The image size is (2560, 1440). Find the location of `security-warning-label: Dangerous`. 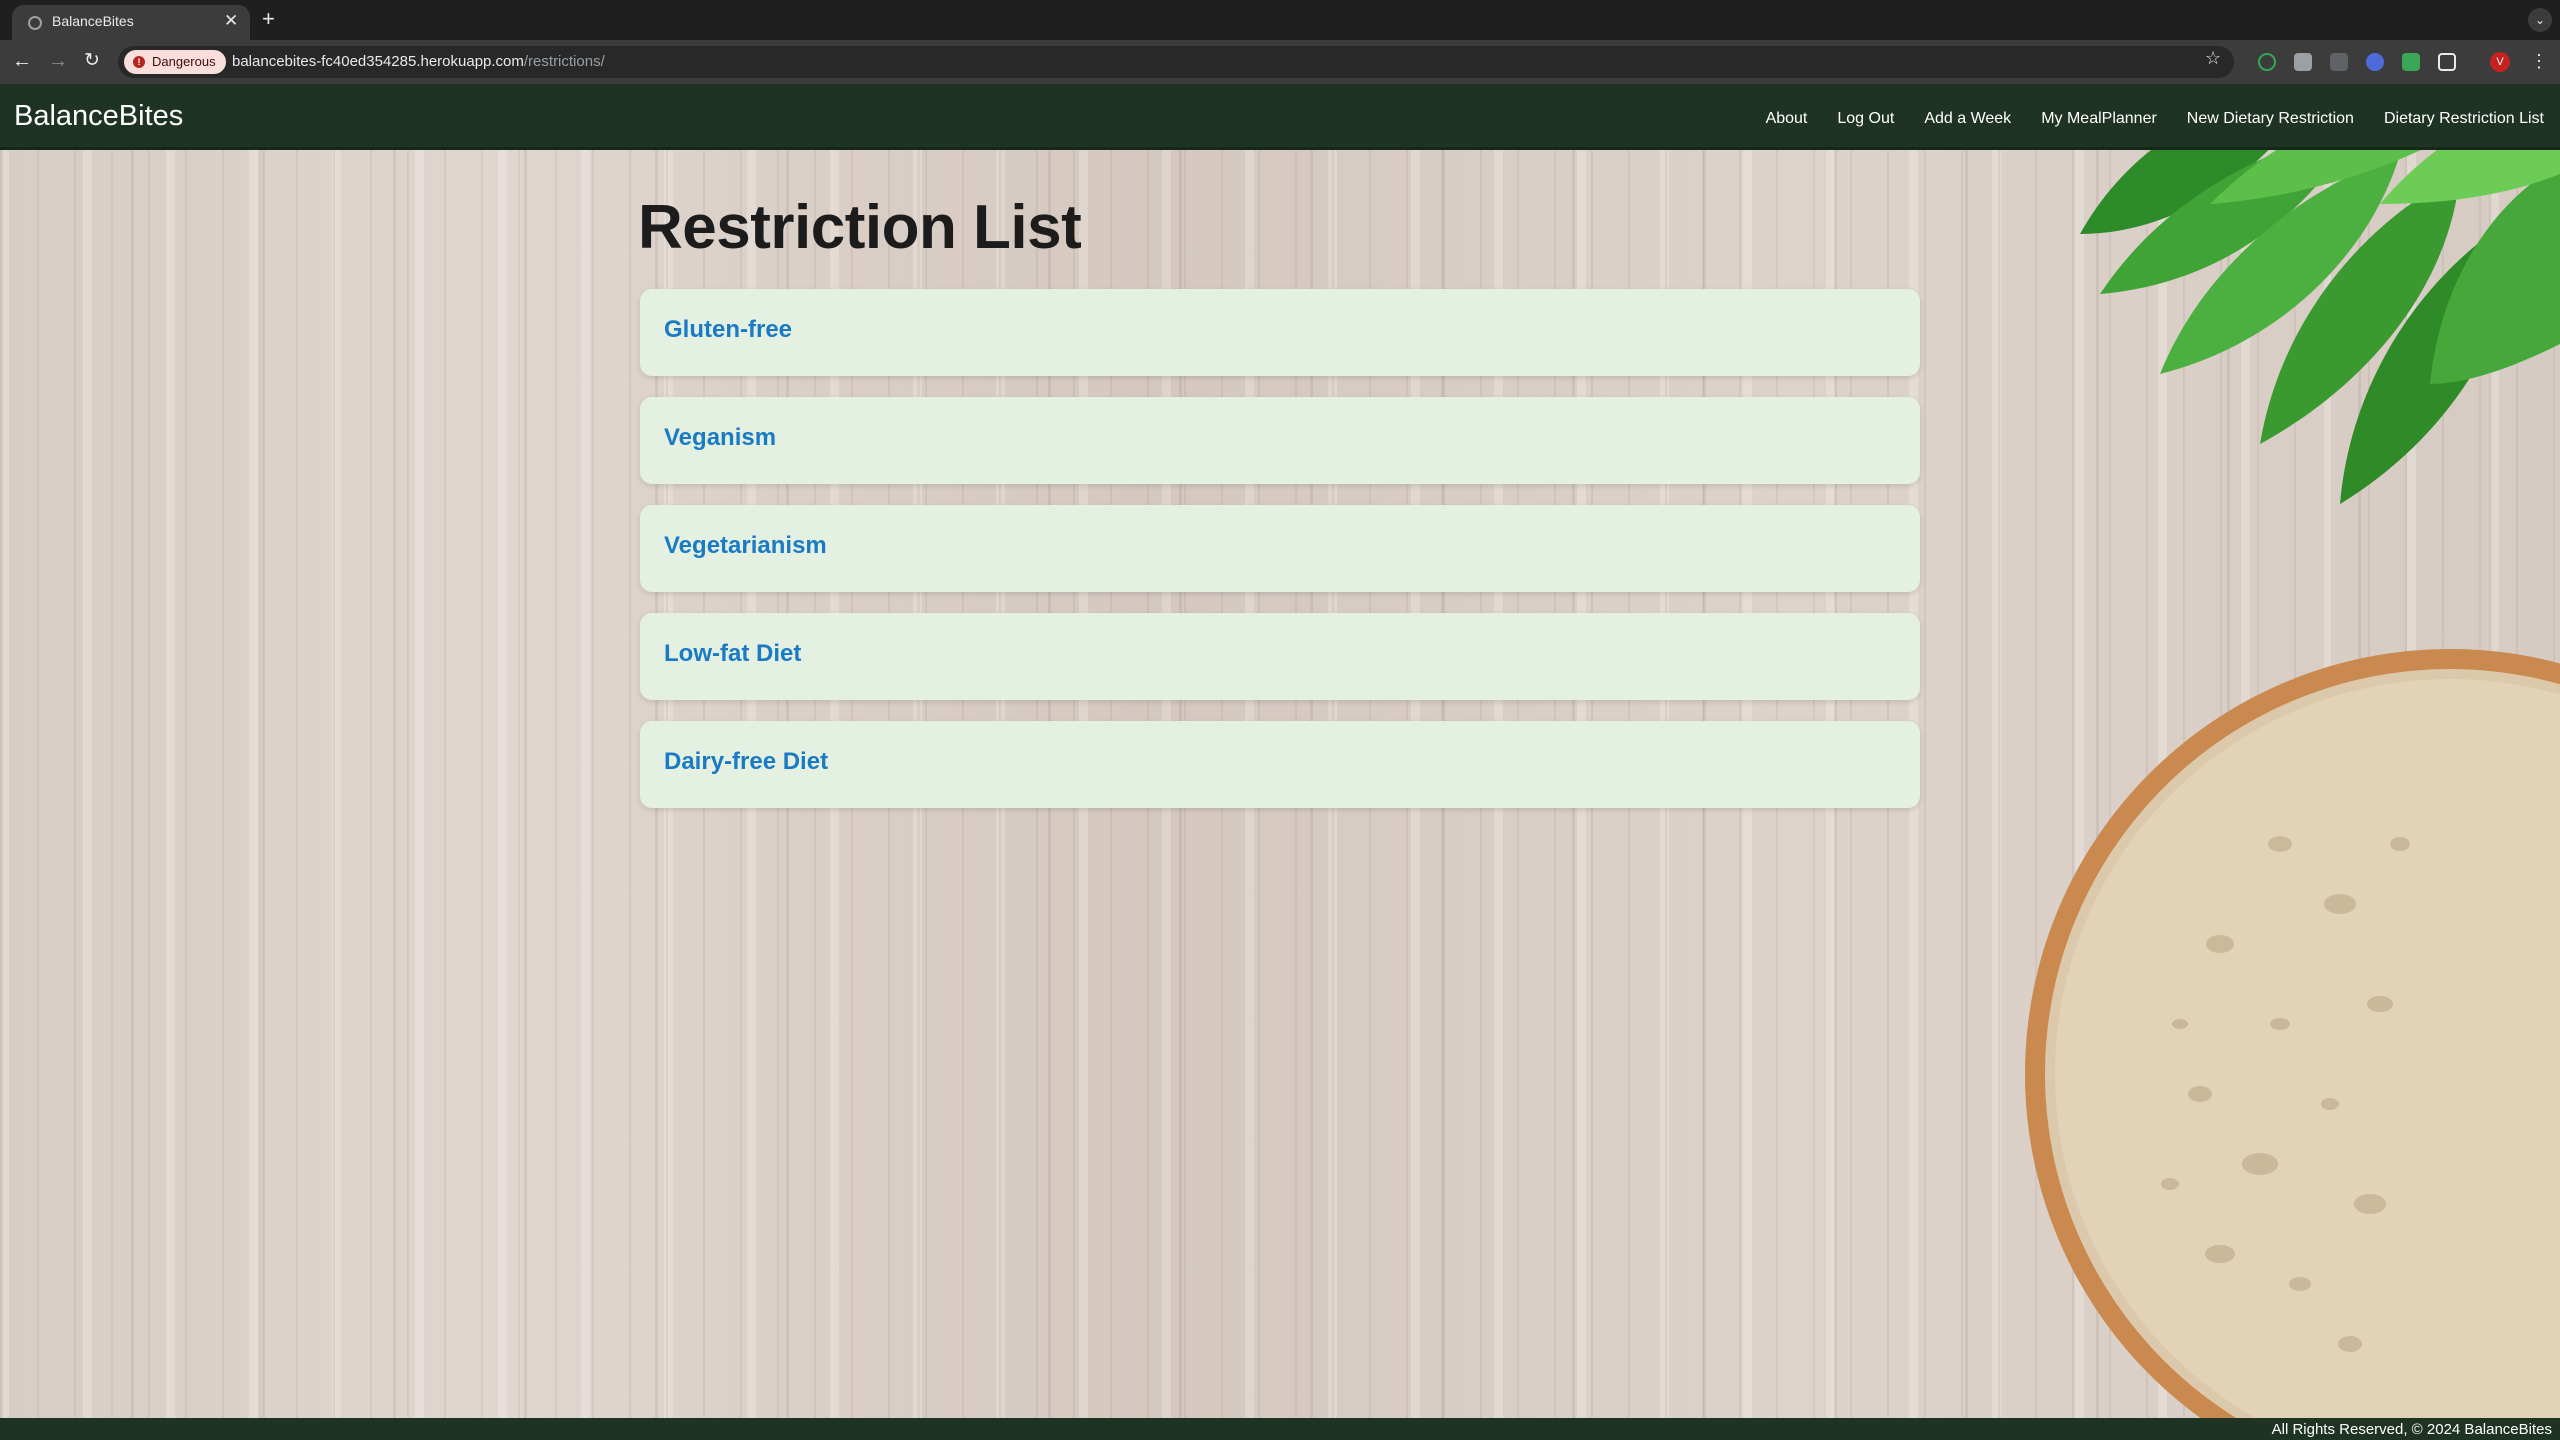

security-warning-label: Dangerous is located at coordinates (184, 61).